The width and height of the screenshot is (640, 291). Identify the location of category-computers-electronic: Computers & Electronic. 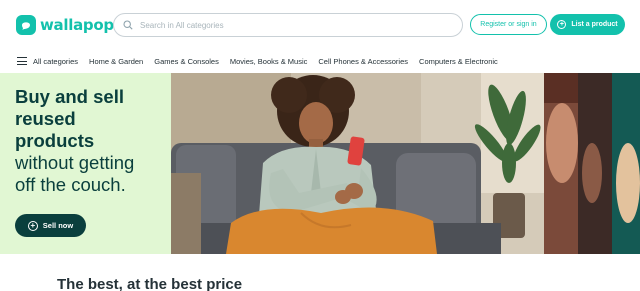
(458, 61).